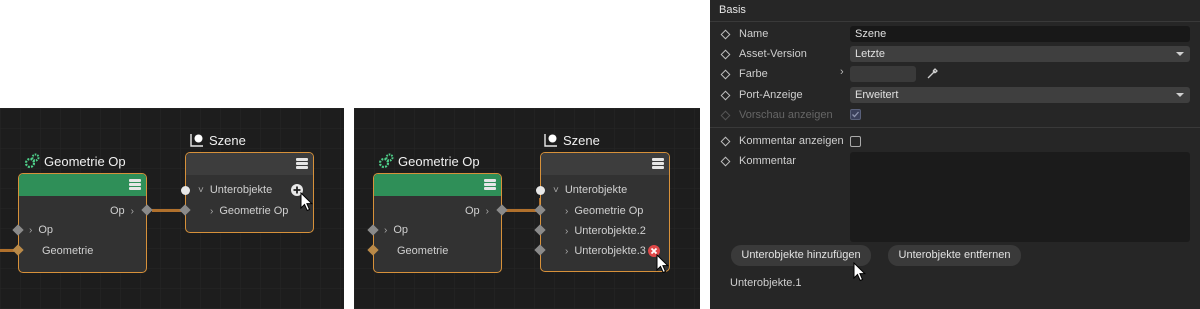  I want to click on expand-chevron-icon: ›, so click(842, 72).